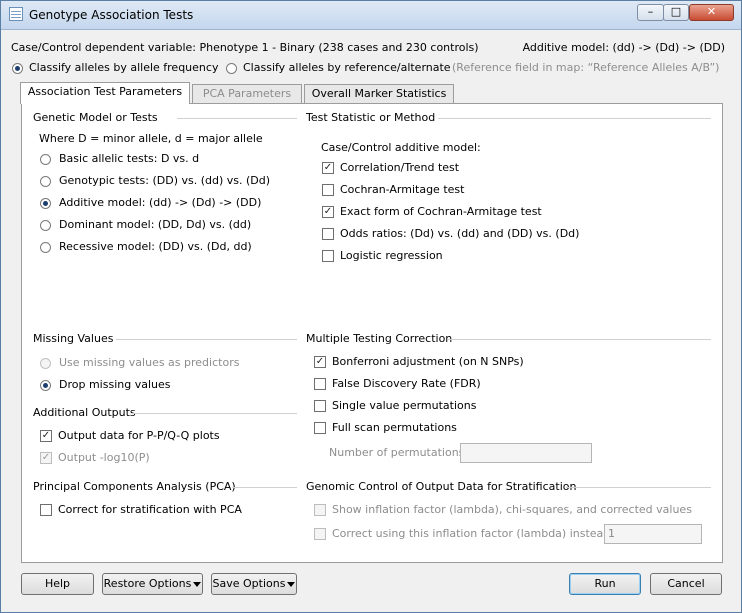  I want to click on log10p-label: Output -log10(P), so click(104, 457).